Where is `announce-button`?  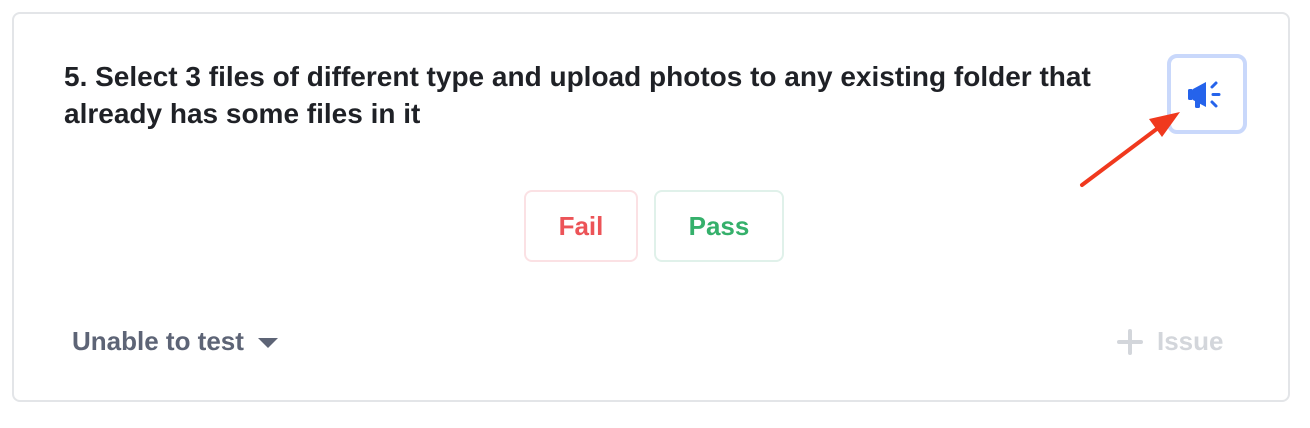 announce-button is located at coordinates (1207, 94).